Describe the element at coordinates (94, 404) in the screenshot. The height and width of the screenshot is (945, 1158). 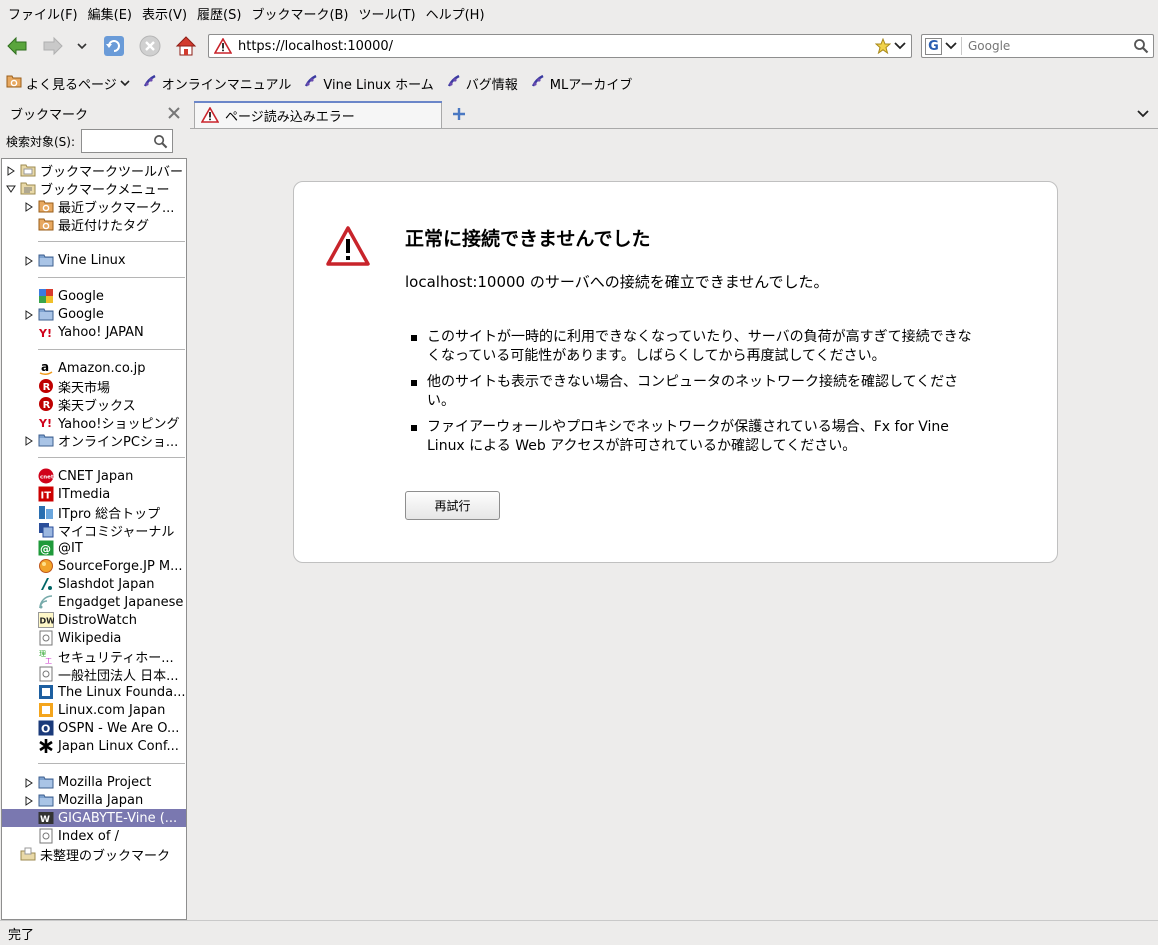
I see `bookmark-tree-item: R 楽天ブックス` at that location.